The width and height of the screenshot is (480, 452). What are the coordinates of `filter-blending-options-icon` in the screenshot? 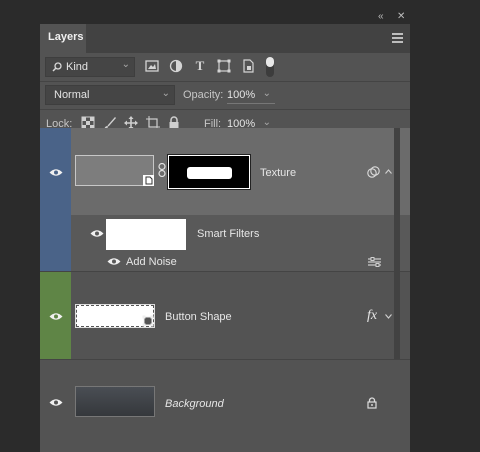 It's located at (374, 262).